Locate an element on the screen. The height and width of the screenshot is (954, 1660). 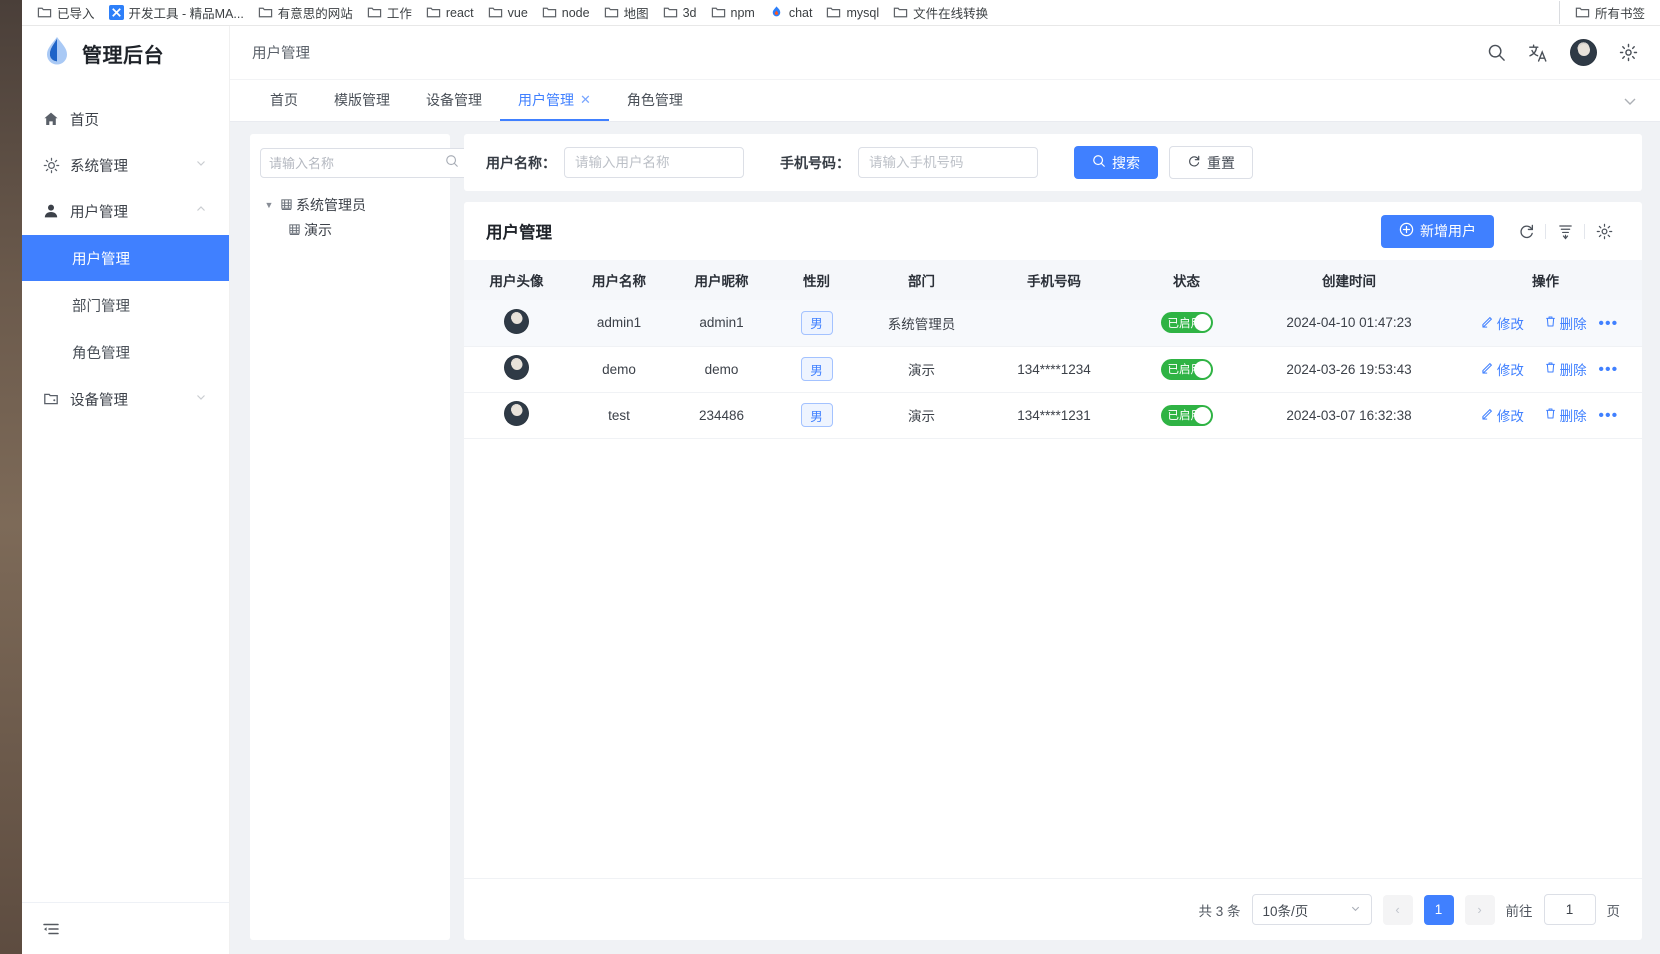
tree-node-system-admin: ▼ 系统管理员 is located at coordinates (350, 204).